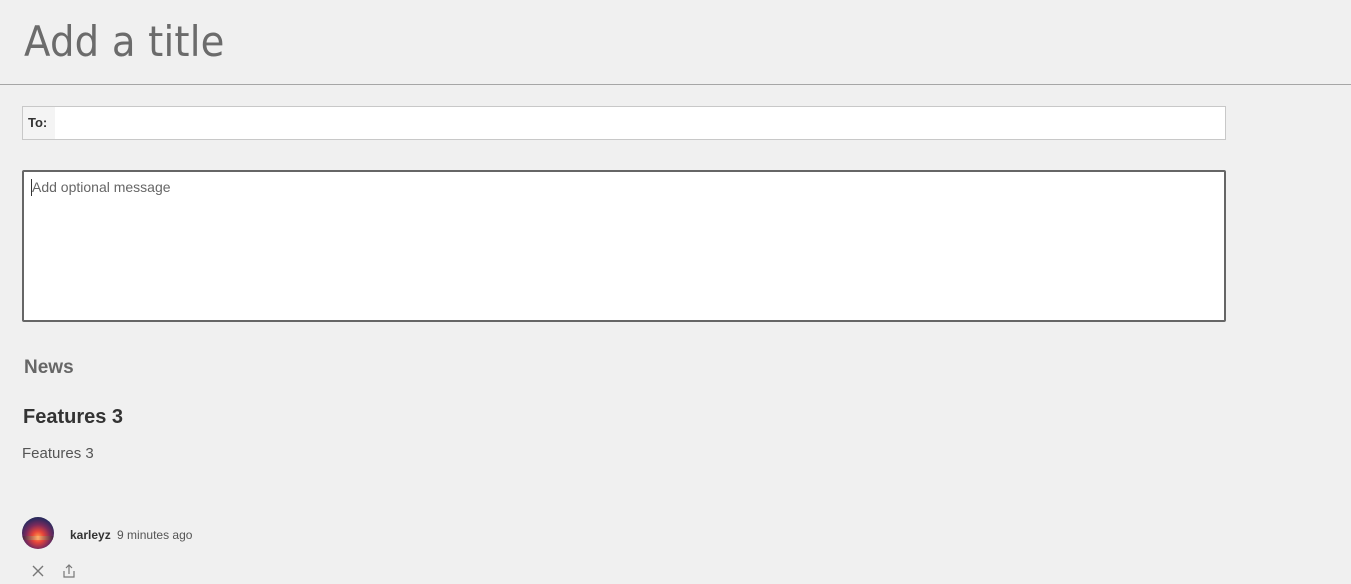 The height and width of the screenshot is (584, 1351). What do you see at coordinates (124, 42) in the screenshot?
I see `title-input: Add a title` at bounding box center [124, 42].